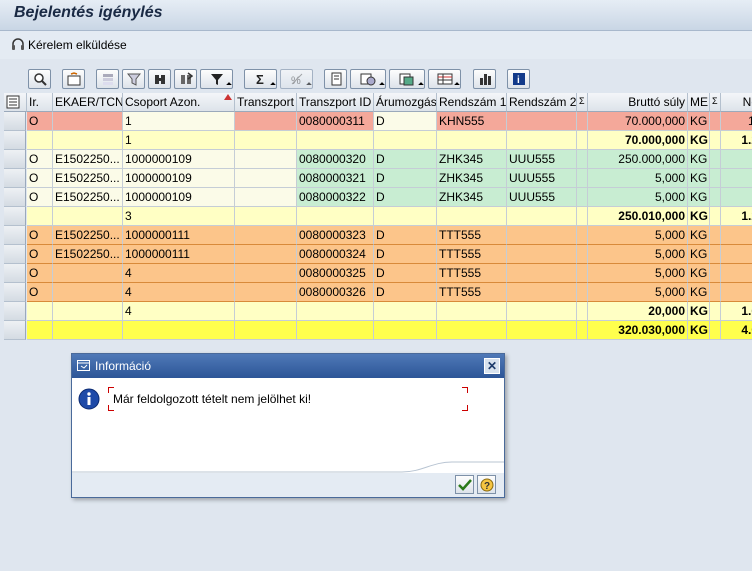  Describe the element at coordinates (736, 102) in the screenshot. I see `col-header-ne: Ne` at that location.